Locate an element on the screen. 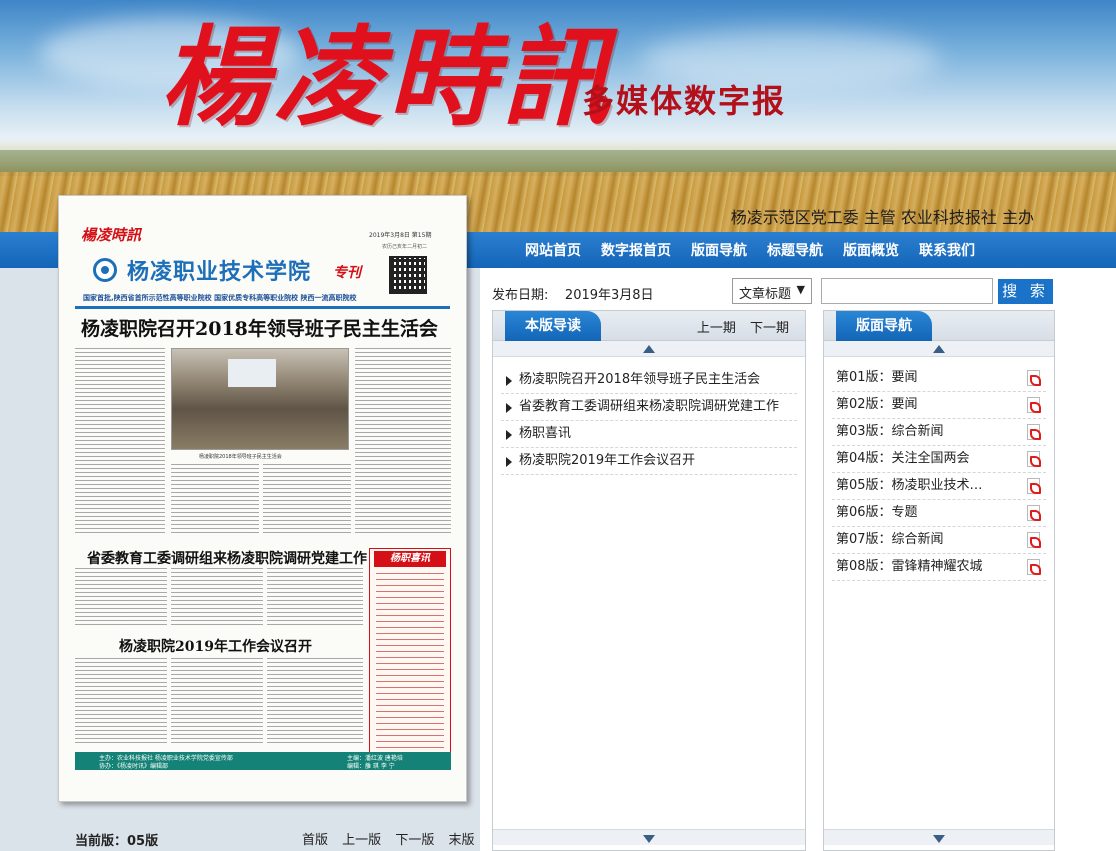 The width and height of the screenshot is (1116, 851). edition-item: 第06版：专题 is located at coordinates (939, 513).